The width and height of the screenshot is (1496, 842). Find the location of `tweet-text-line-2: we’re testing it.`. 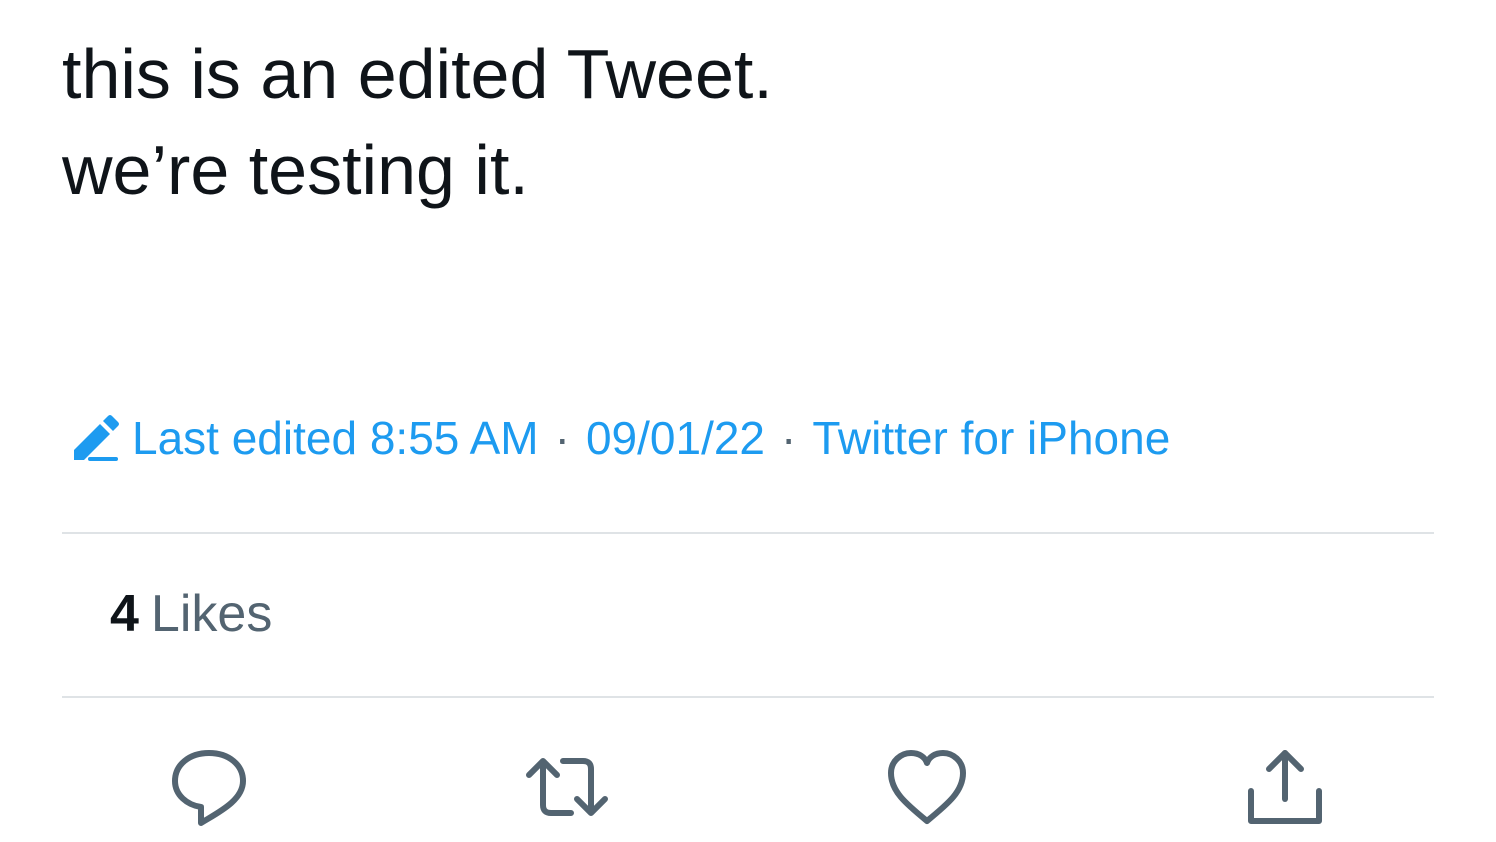

tweet-text-line-2: we’re testing it. is located at coordinates (295, 170).